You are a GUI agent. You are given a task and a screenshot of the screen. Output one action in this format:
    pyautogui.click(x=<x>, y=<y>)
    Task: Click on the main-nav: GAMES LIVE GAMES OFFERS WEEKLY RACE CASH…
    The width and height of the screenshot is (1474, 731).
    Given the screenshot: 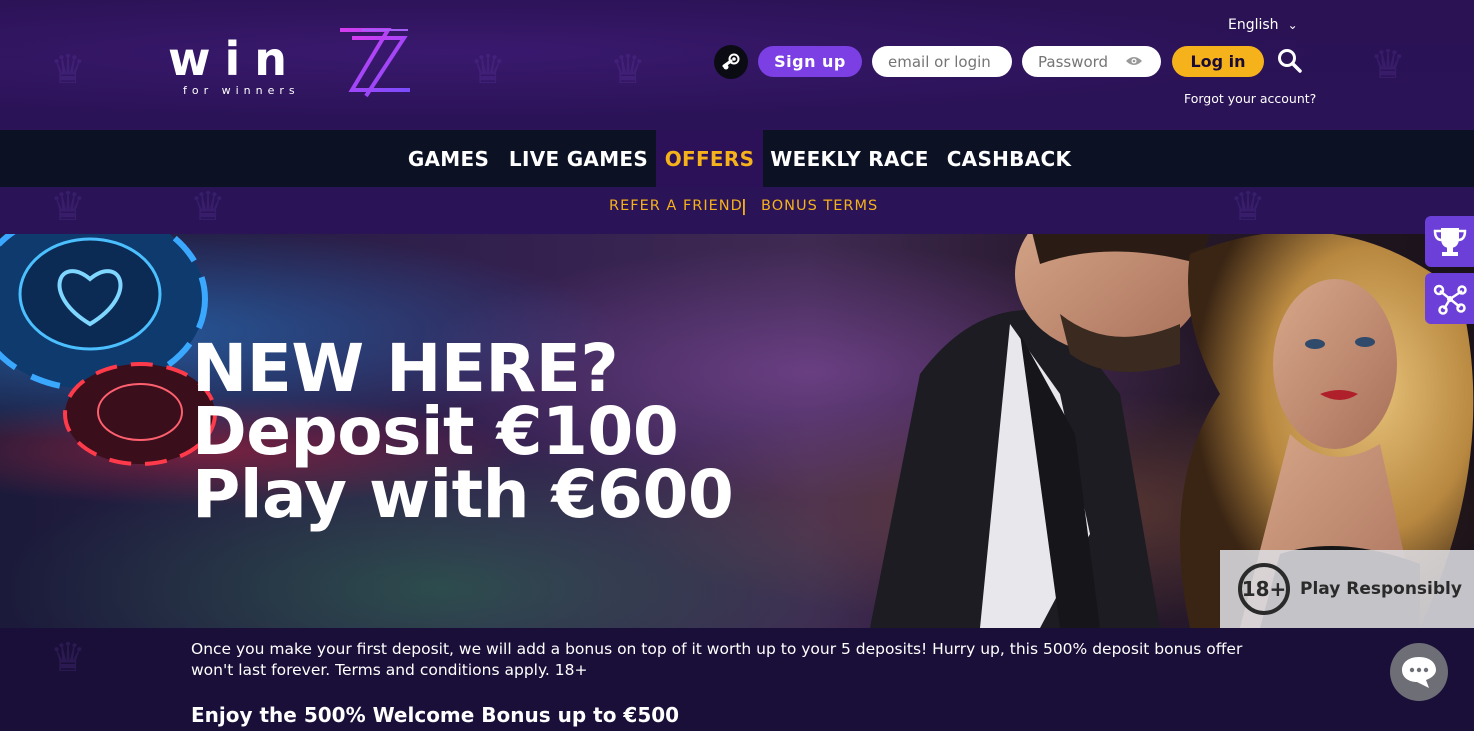 What is the action you would take?
    pyautogui.click(x=737, y=158)
    